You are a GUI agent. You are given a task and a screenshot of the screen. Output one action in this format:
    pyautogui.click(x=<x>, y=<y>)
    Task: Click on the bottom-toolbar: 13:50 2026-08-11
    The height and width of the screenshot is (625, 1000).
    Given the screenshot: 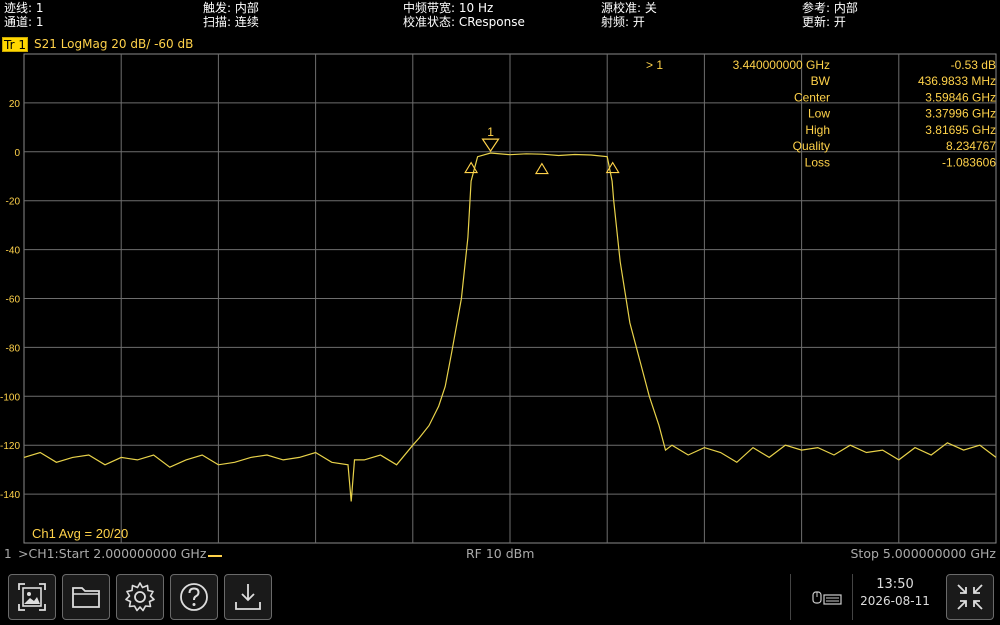 What is the action you would take?
    pyautogui.click(x=500, y=597)
    